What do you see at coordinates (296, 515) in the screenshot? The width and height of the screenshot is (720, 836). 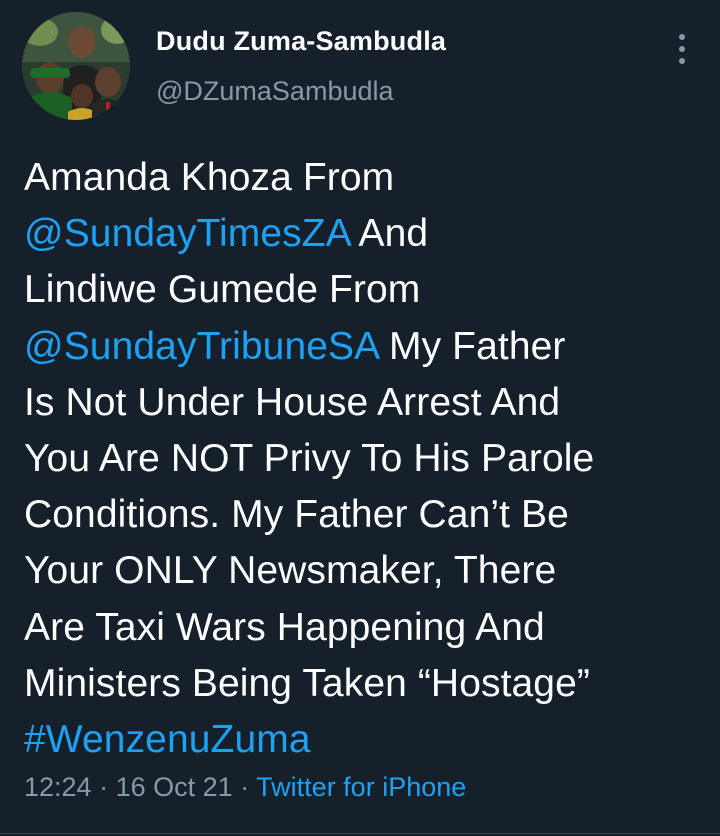 I see `tweet-text-segment: Conditions. My Father Can’t Be` at bounding box center [296, 515].